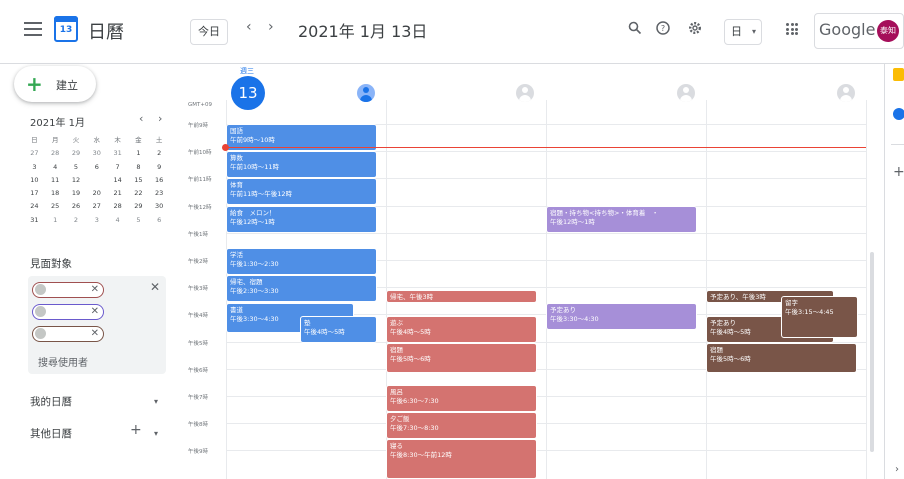 This screenshot has height=479, width=904. I want to click on mini-day: 13, so click(96, 180).